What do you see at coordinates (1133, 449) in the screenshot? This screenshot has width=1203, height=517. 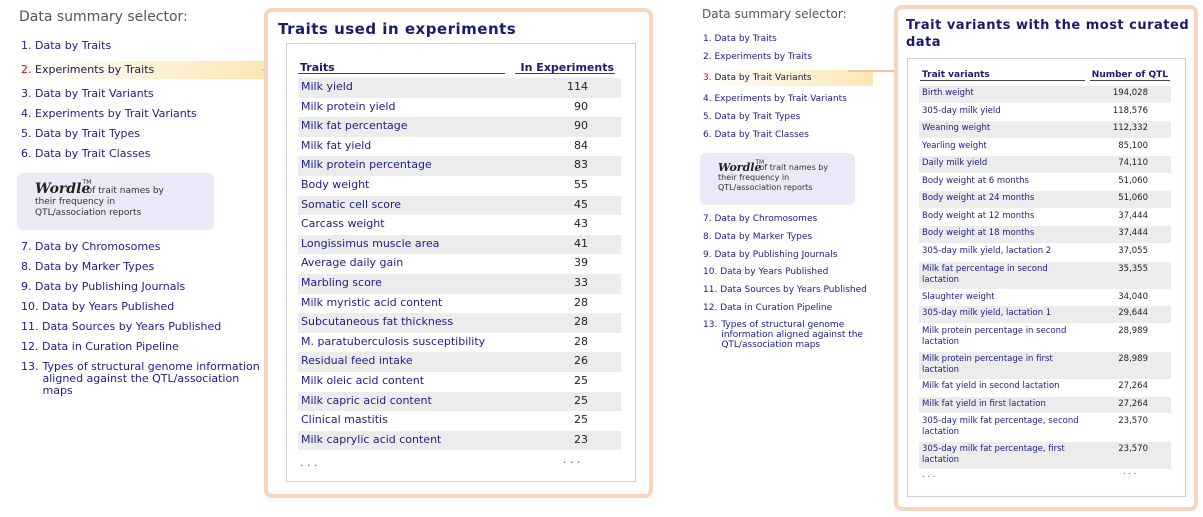 I see `row-value: 23,570` at bounding box center [1133, 449].